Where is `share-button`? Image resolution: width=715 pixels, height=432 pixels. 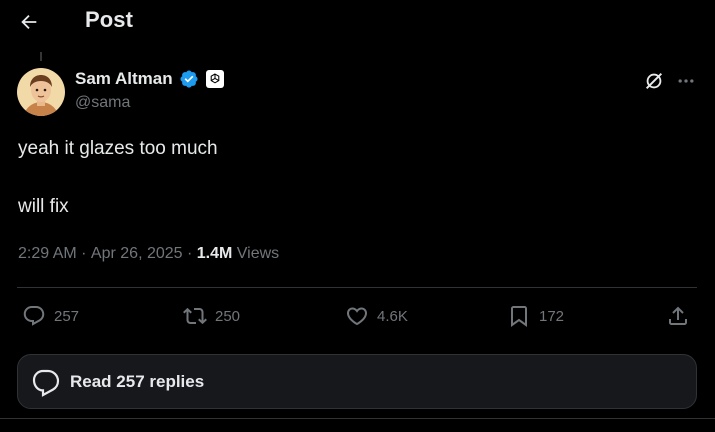
share-button is located at coordinates (678, 316).